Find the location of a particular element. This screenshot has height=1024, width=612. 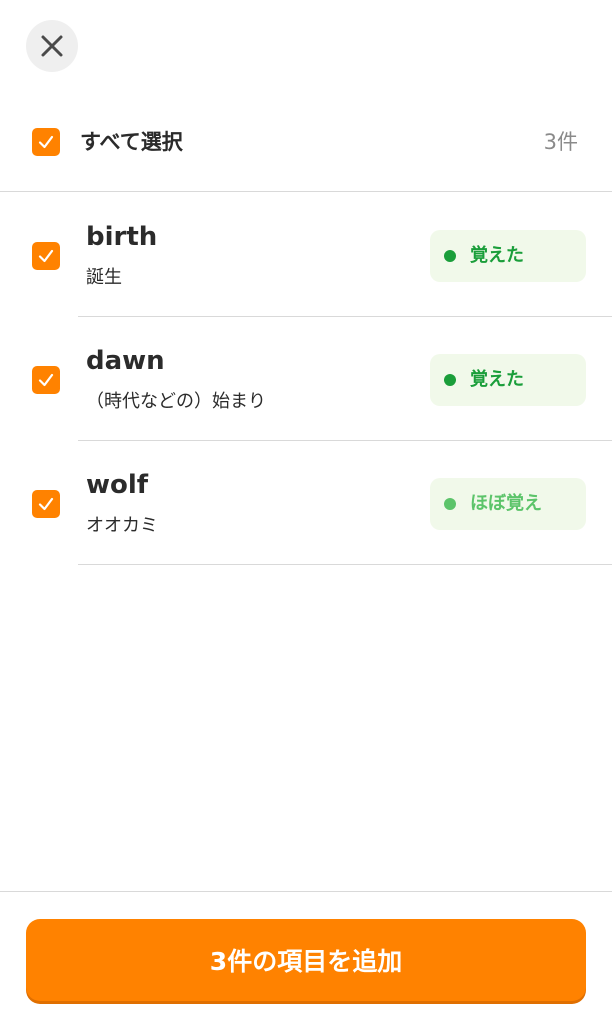

divider is located at coordinates (345, 564).